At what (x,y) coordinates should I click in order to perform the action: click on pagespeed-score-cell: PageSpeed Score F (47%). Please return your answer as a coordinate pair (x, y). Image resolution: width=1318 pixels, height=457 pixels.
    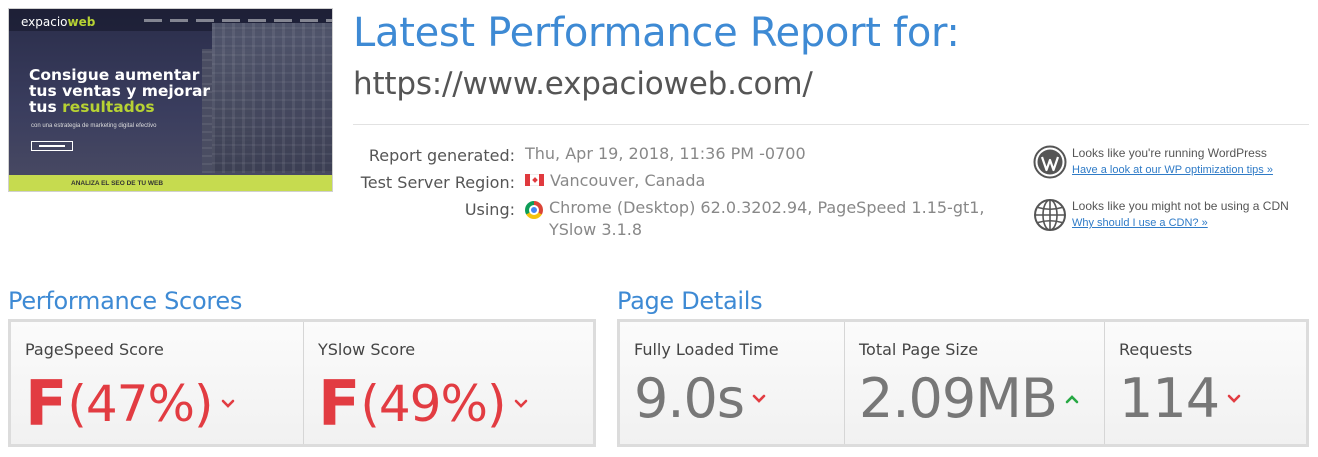
    Looking at the image, I should click on (157, 383).